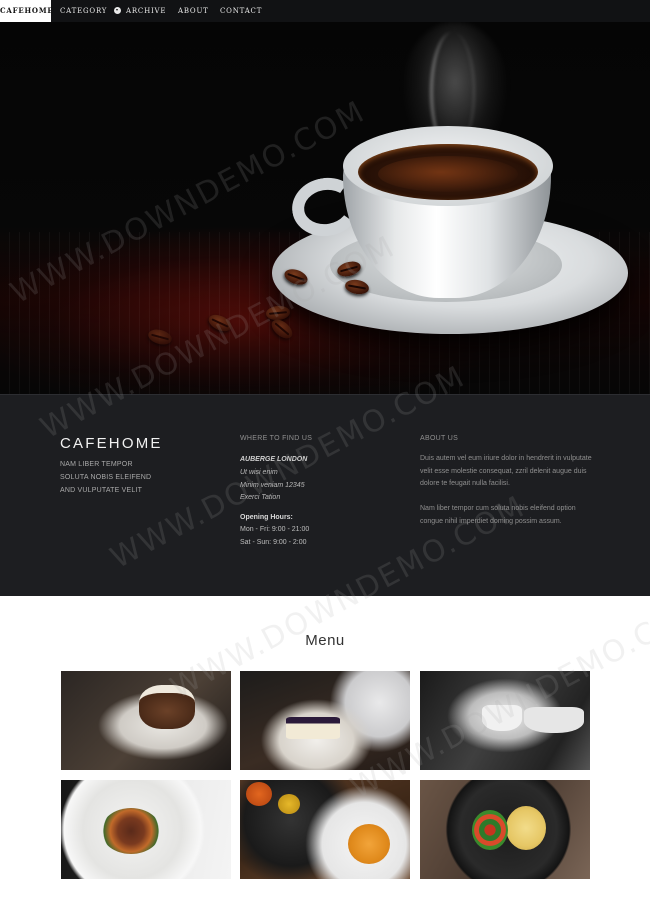 The height and width of the screenshot is (919, 650). What do you see at coordinates (167, 707) in the screenshot?
I see `cake-slice` at bounding box center [167, 707].